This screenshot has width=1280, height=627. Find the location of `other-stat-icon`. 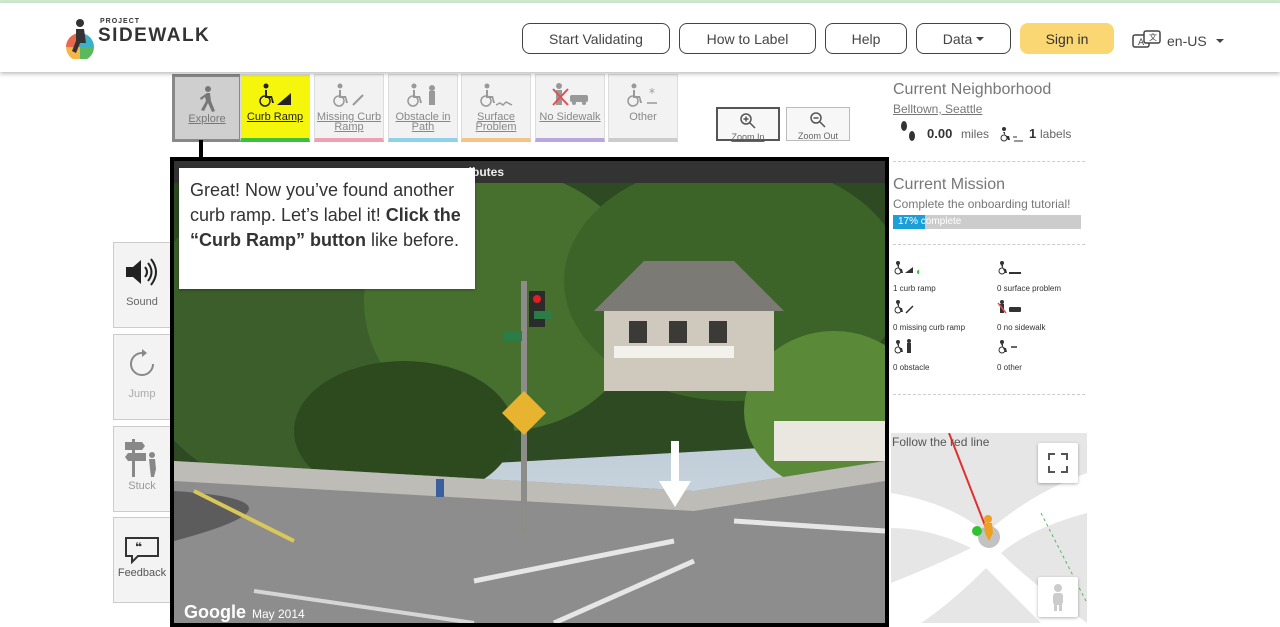

other-stat-icon is located at coordinates (1007, 347).